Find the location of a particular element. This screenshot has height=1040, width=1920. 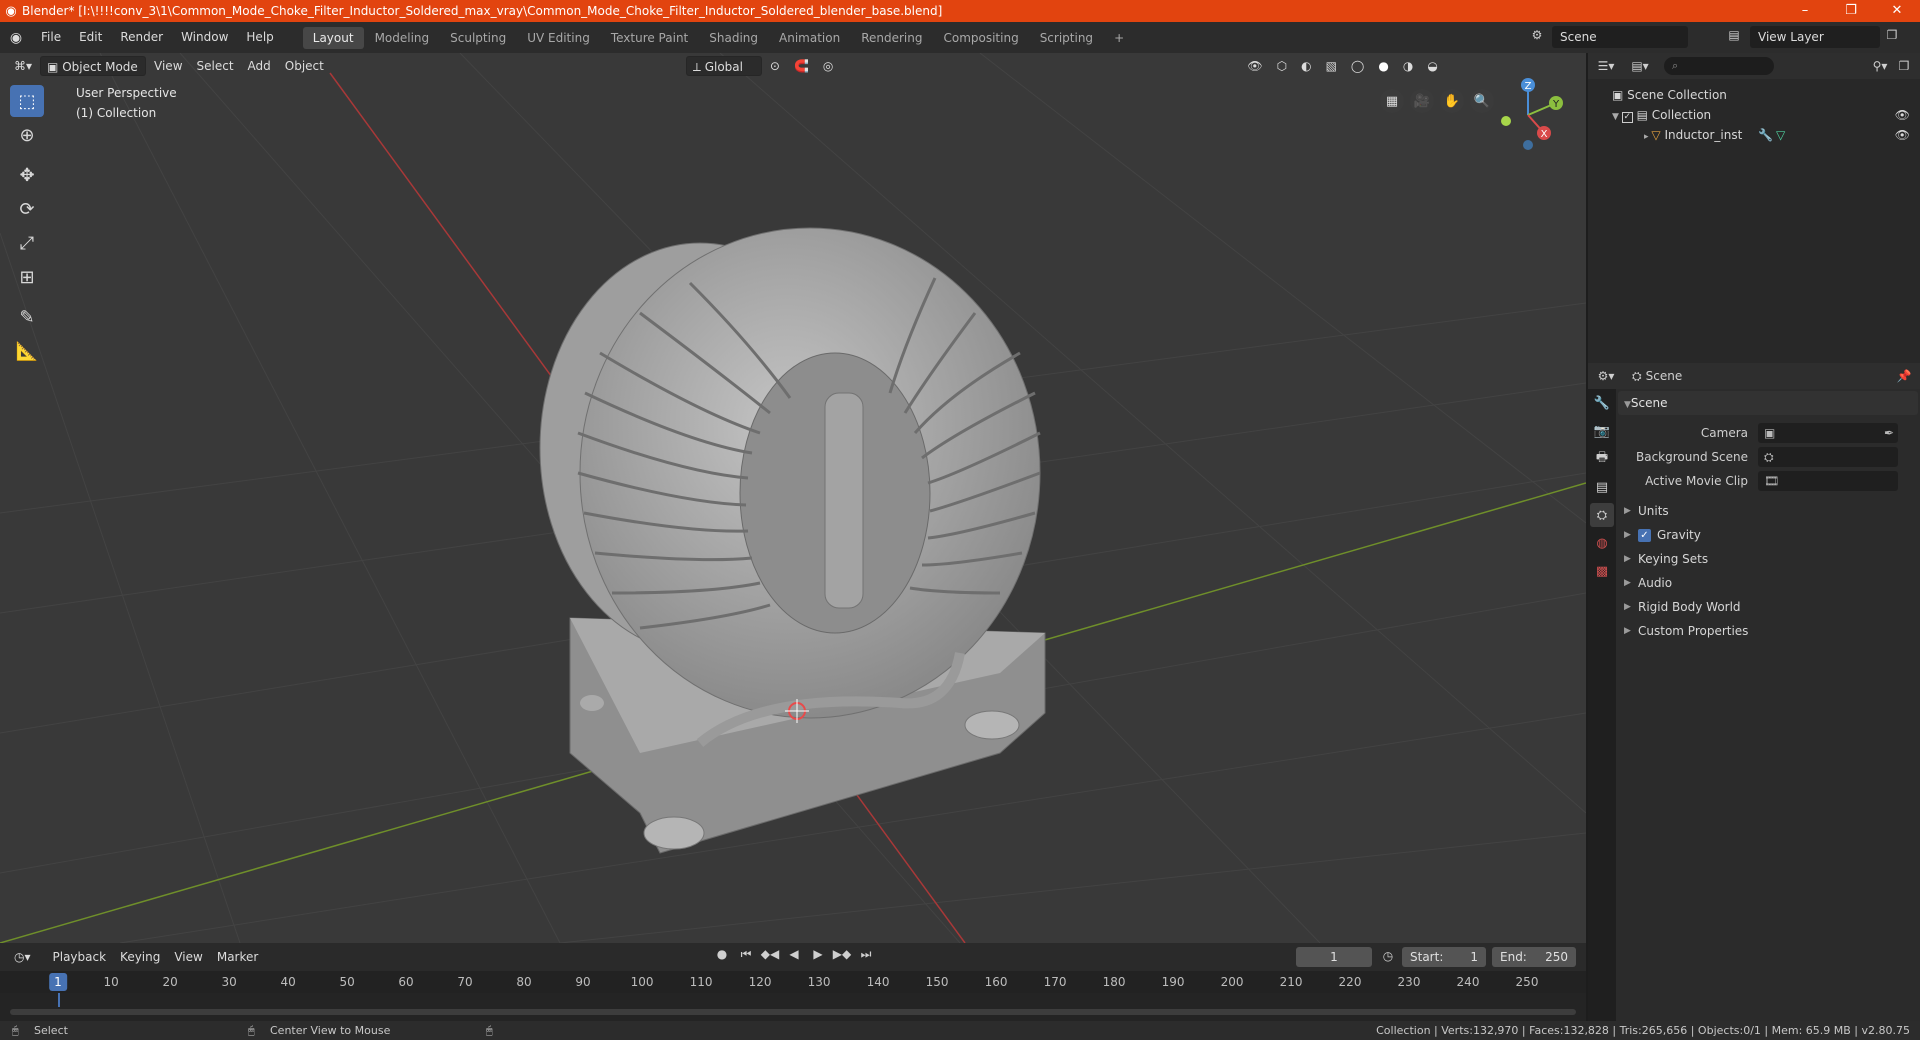

tab-animation: Animation is located at coordinates (809, 38).